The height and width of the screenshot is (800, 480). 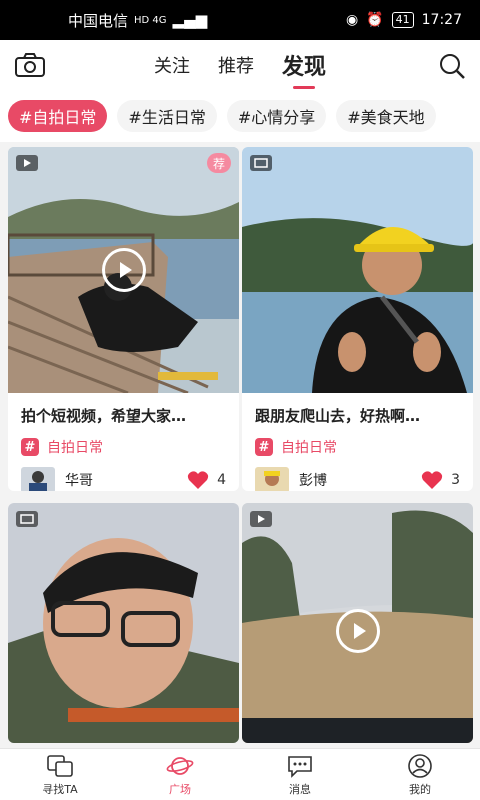 I want to click on network-label: HD 4G, so click(x=150, y=20).